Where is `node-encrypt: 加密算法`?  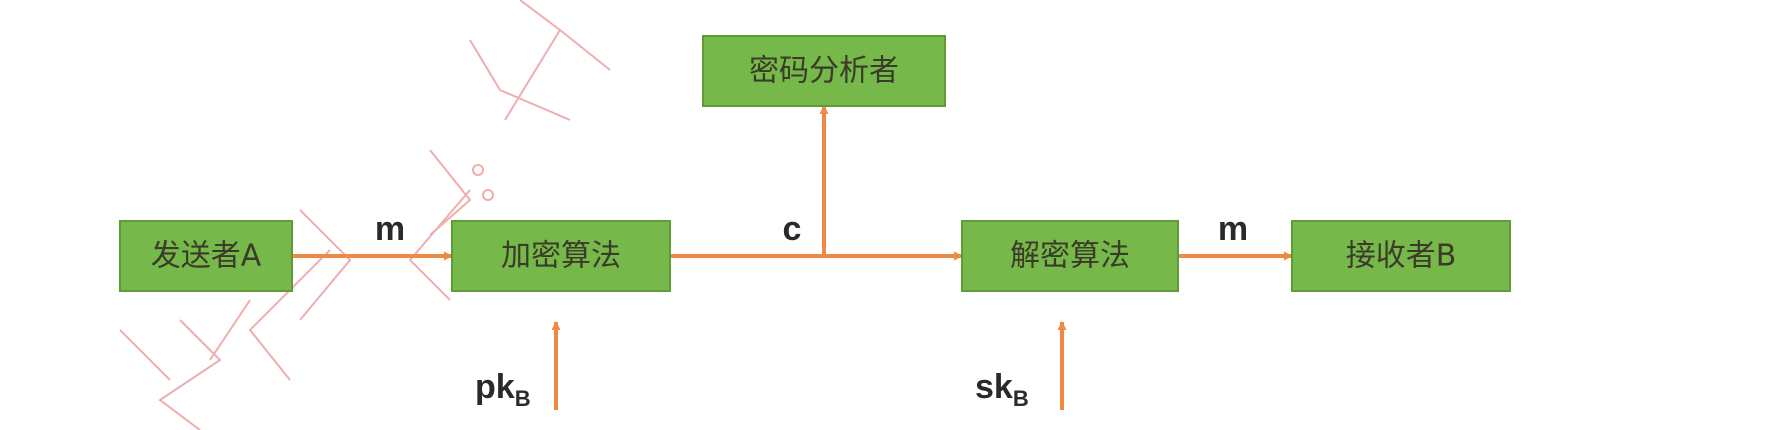
node-encrypt: 加密算法 is located at coordinates (561, 256).